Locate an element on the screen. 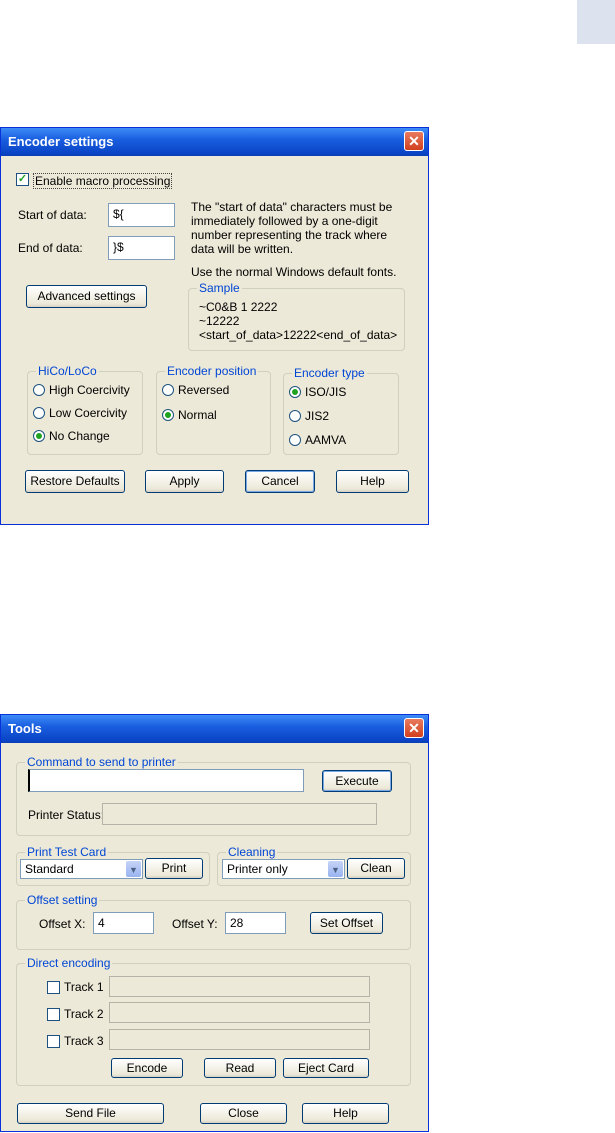 The width and height of the screenshot is (615, 1133). encoder-type-group: Encoder type ISO/JIS JIS2 AAMVA is located at coordinates (341, 410).